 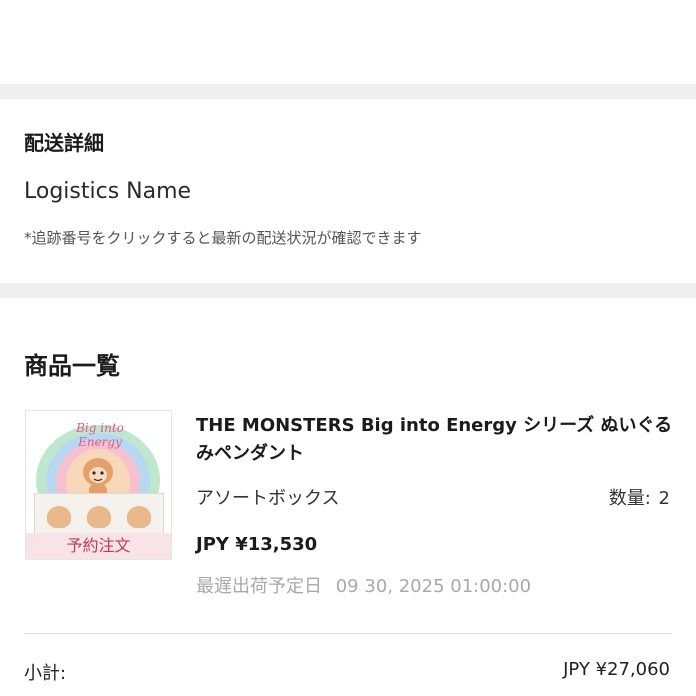 What do you see at coordinates (223, 238) in the screenshot?
I see `tracking-note: *追跡番号をクリックすると最新の配送状況が確認できます` at bounding box center [223, 238].